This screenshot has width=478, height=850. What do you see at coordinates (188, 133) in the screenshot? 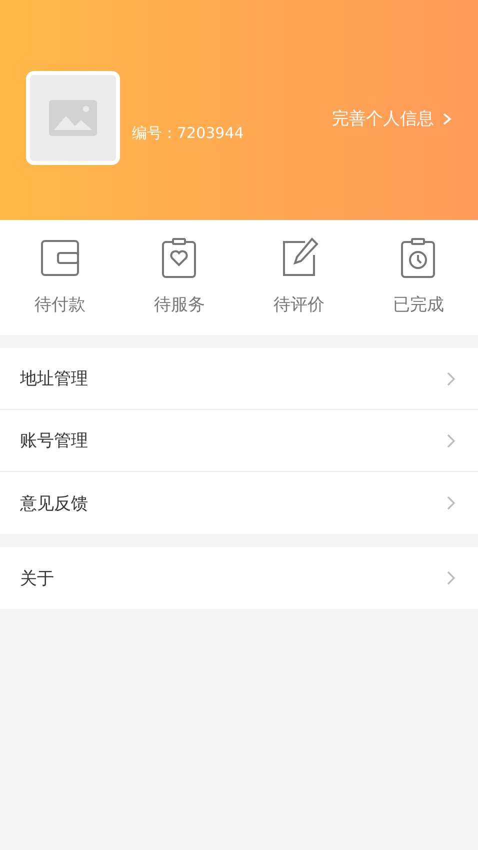
I see `member-id: 编号：7203944` at bounding box center [188, 133].